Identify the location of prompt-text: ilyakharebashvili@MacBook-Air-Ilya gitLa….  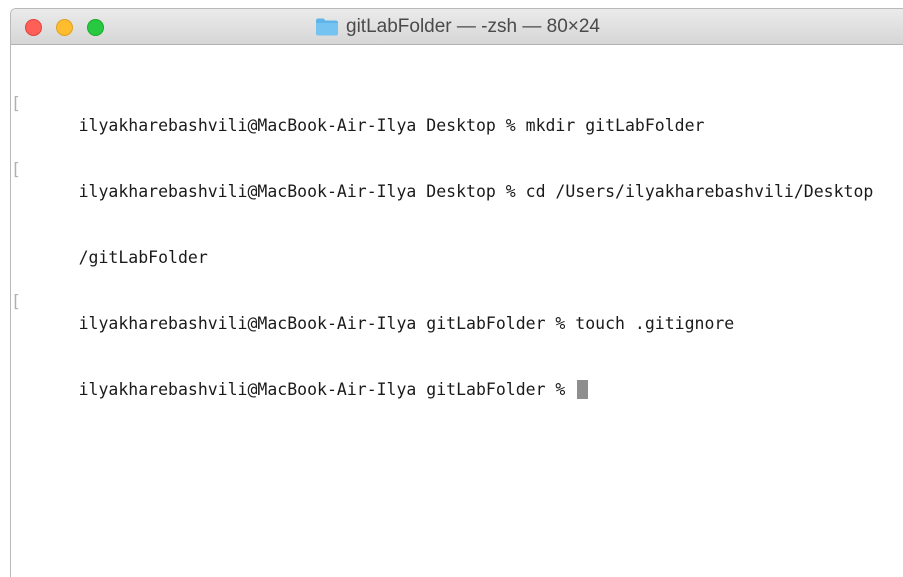
(327, 389).